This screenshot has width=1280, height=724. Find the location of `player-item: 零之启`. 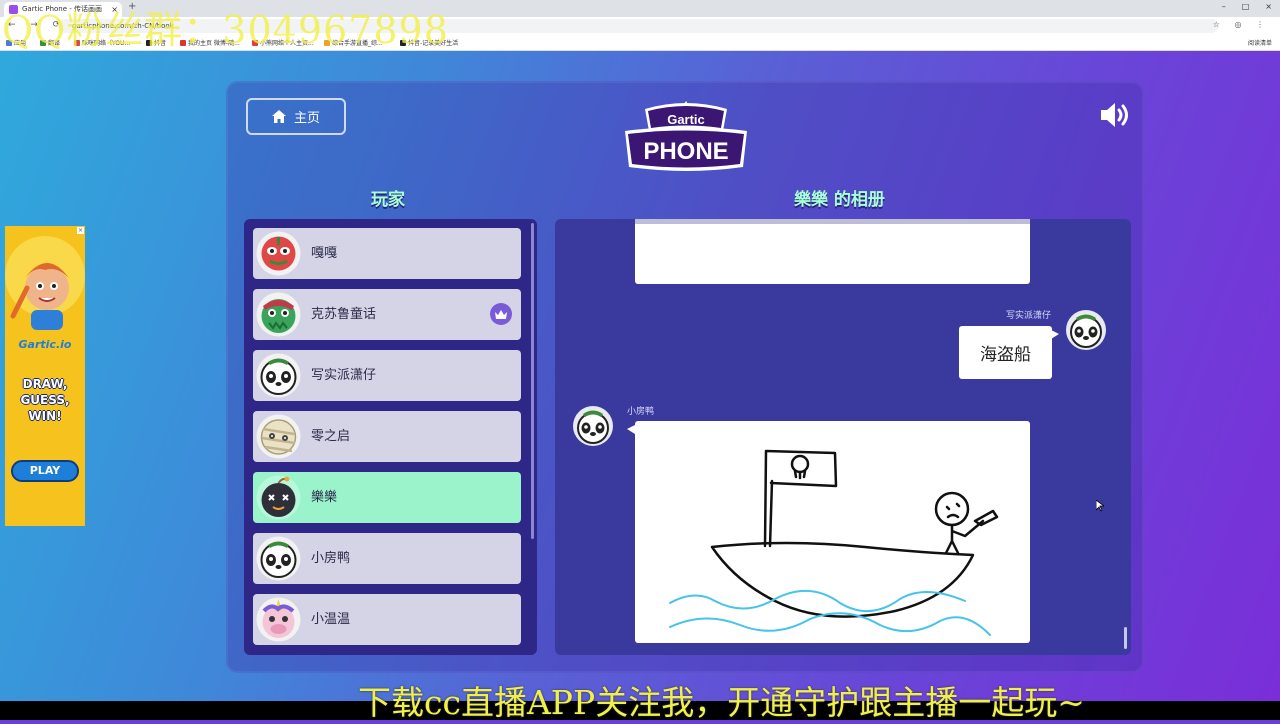

player-item: 零之启 is located at coordinates (387, 436).